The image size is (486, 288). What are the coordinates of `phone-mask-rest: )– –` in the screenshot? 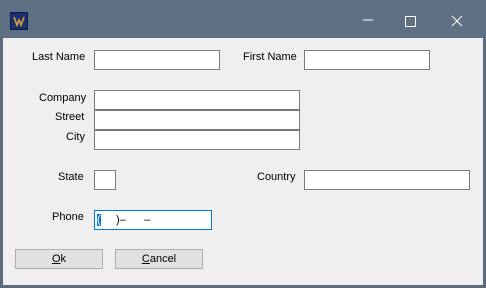 It's located at (125, 220).